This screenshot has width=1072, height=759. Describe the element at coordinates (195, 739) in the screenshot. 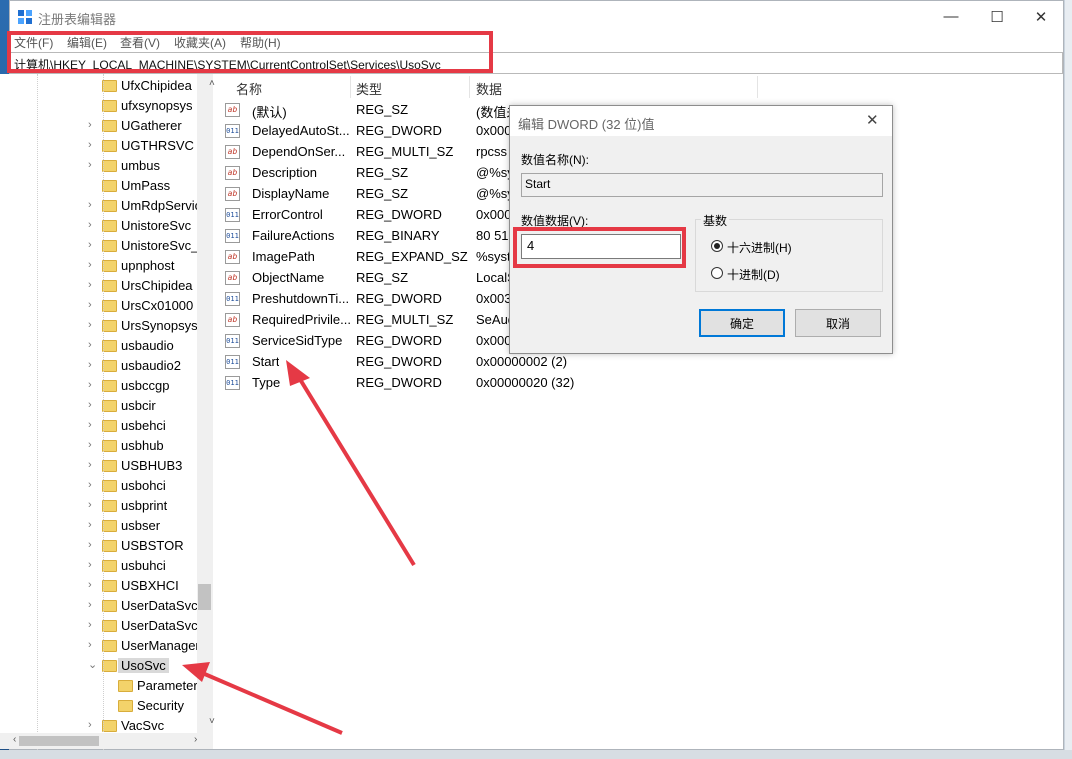

I see `scroll-right-arrow: ›` at that location.